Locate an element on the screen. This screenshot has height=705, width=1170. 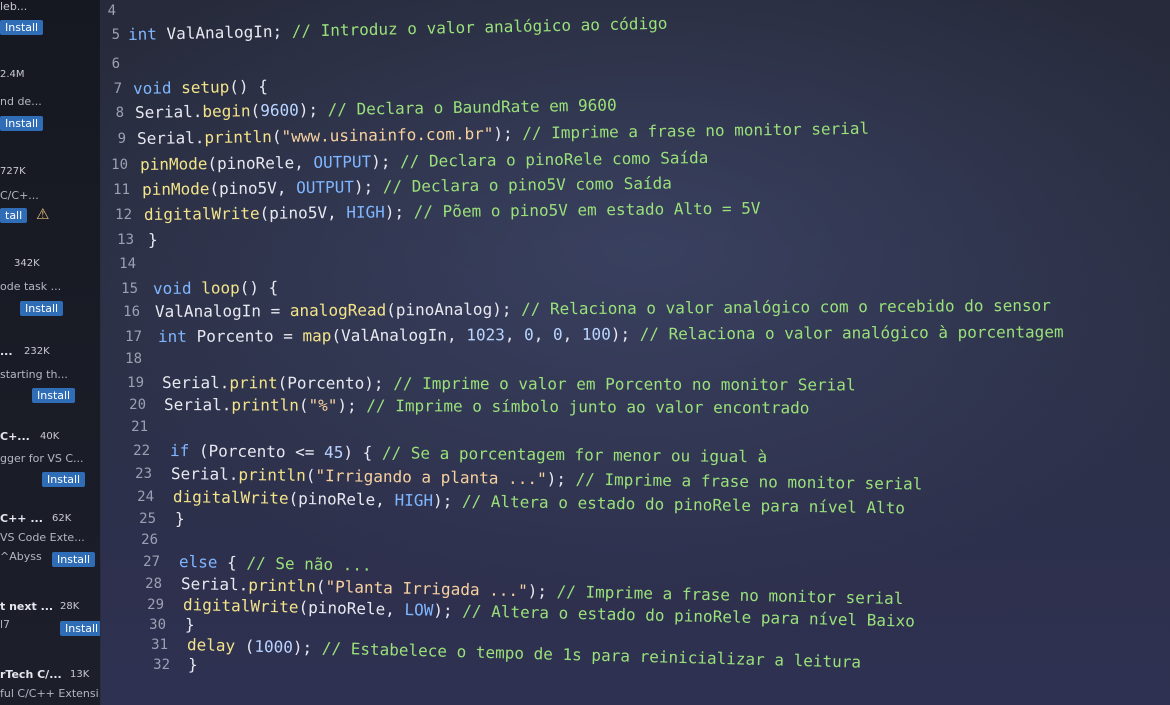
download-count: 2.4M is located at coordinates (12, 74).